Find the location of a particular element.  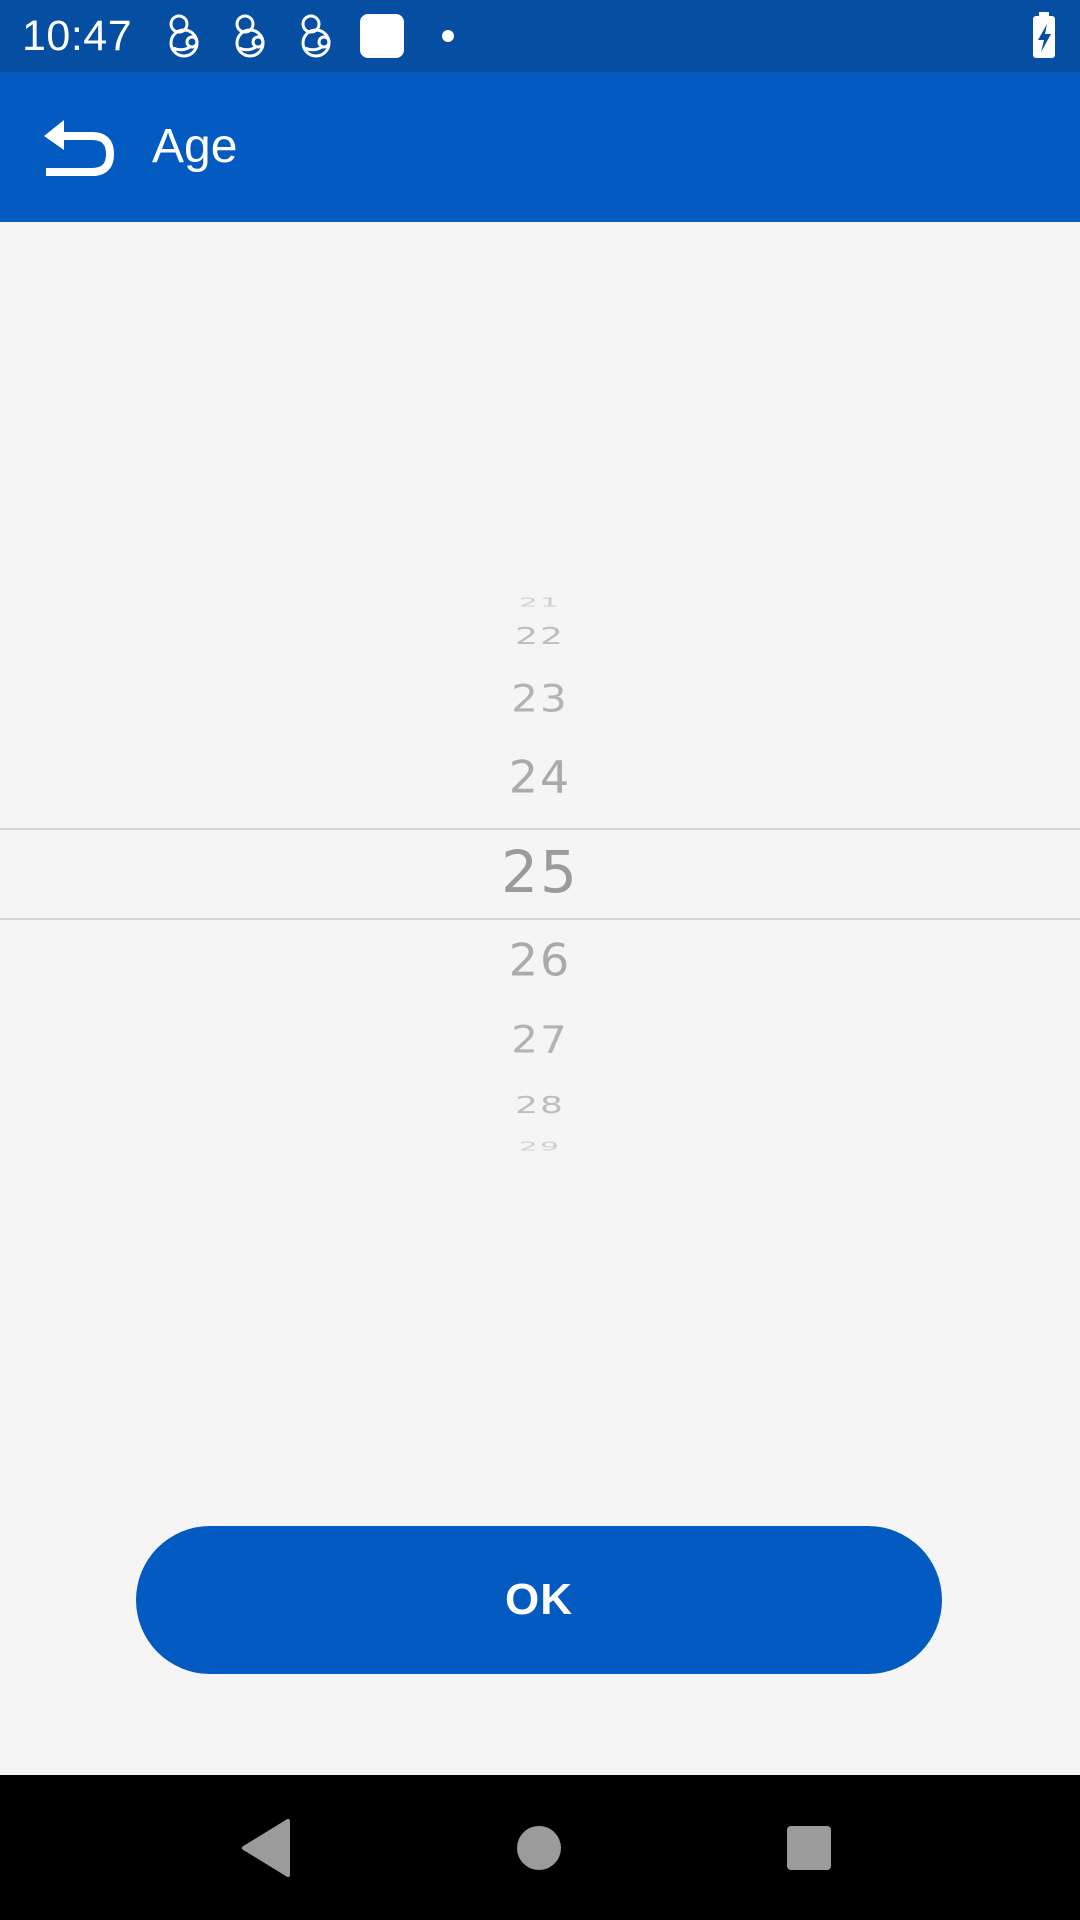

battery-charging-icon is located at coordinates (1044, 36).